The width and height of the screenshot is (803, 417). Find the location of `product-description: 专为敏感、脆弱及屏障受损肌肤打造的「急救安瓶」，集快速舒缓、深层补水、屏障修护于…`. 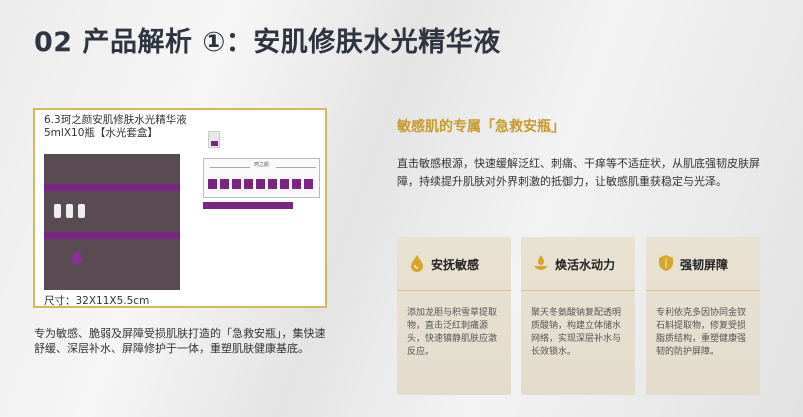

product-description: 专为敏感、脆弱及屏障受损肌肤打造的「急救安瓶」，集快速舒缓、深层补水、屏障修护于… is located at coordinates (180, 341).